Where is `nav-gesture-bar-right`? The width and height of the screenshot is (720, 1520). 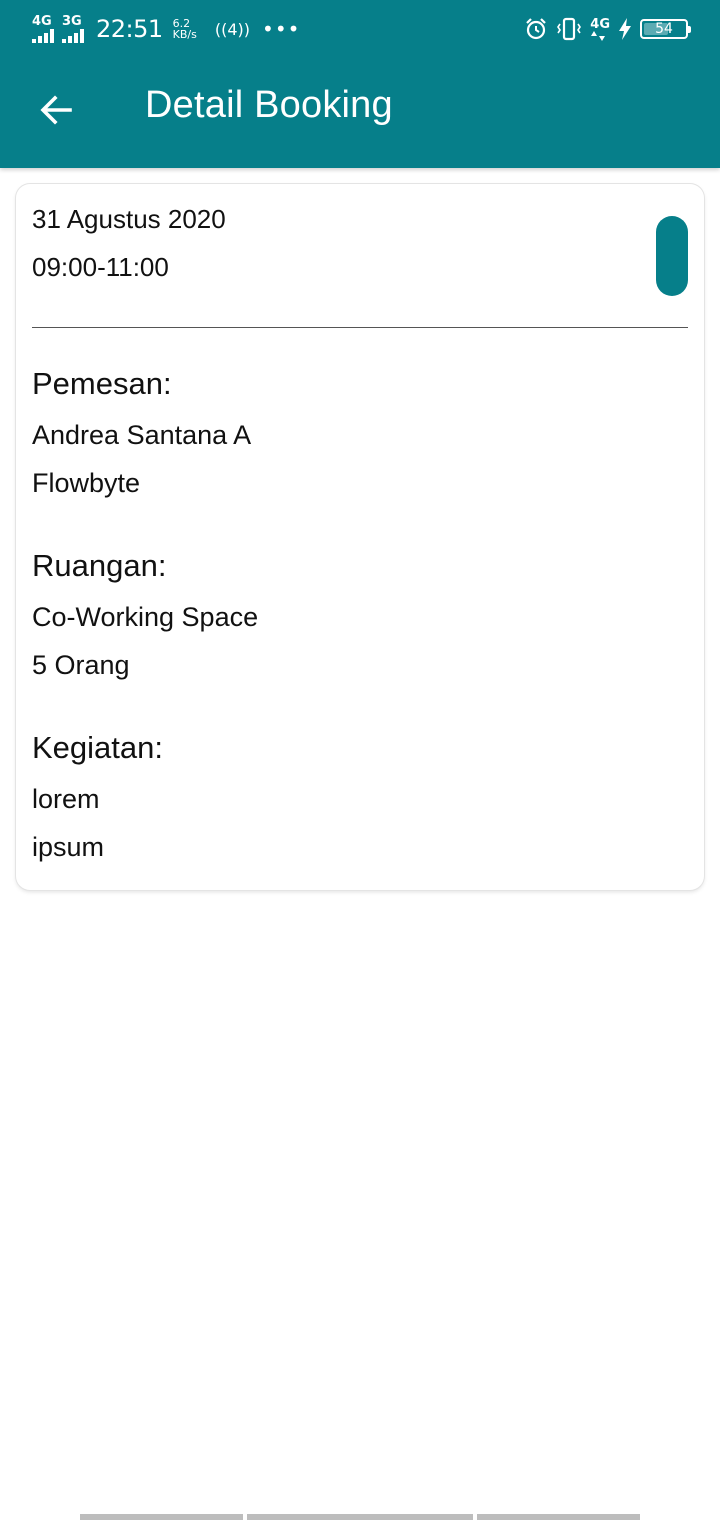
nav-gesture-bar-right is located at coordinates (558, 1517).